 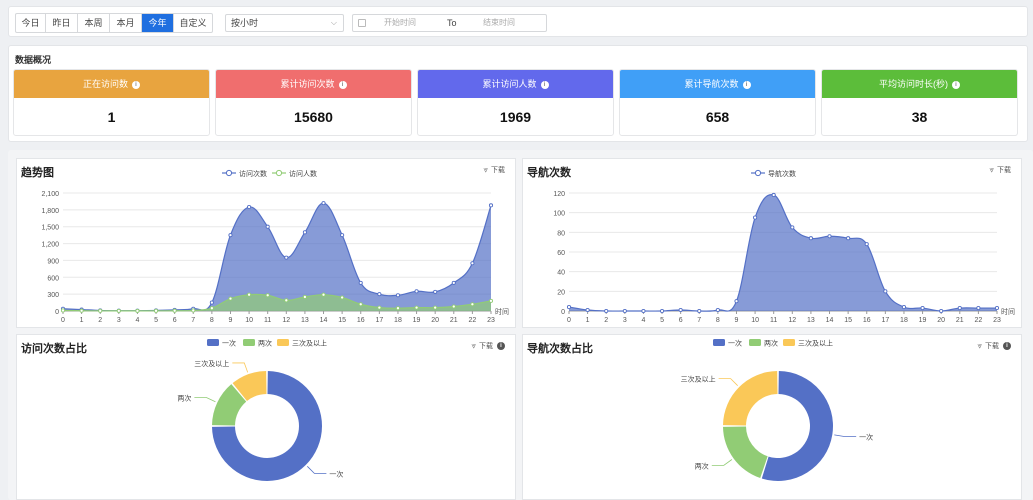 I want to click on legend-item: 导航次数, so click(x=782, y=173).